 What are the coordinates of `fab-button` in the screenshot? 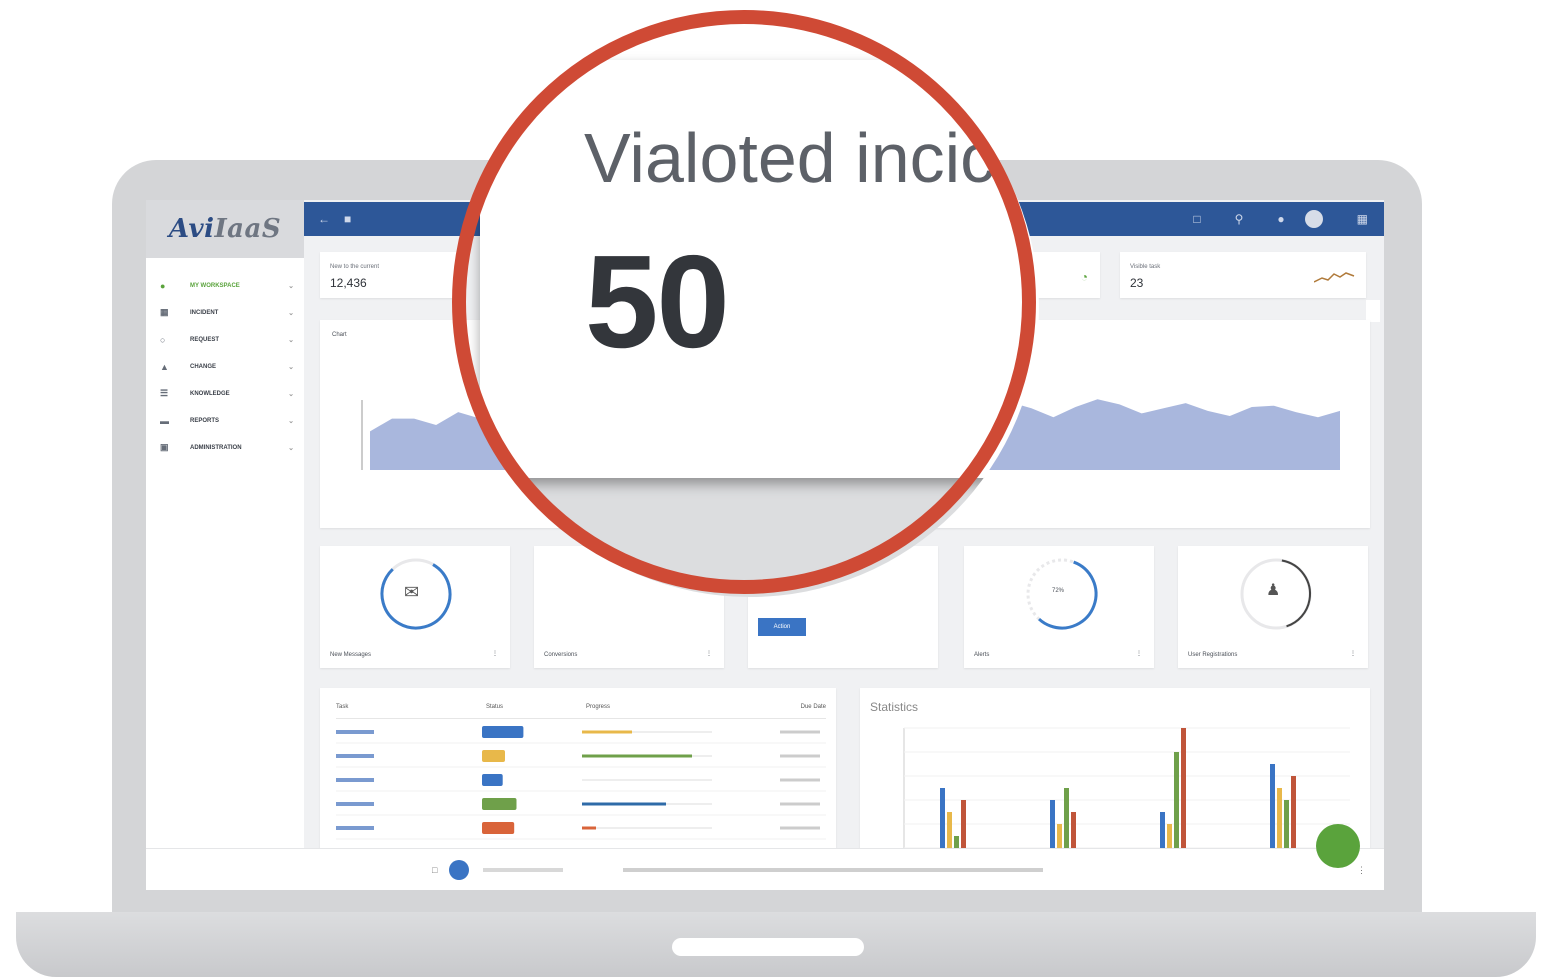 It's located at (1338, 846).